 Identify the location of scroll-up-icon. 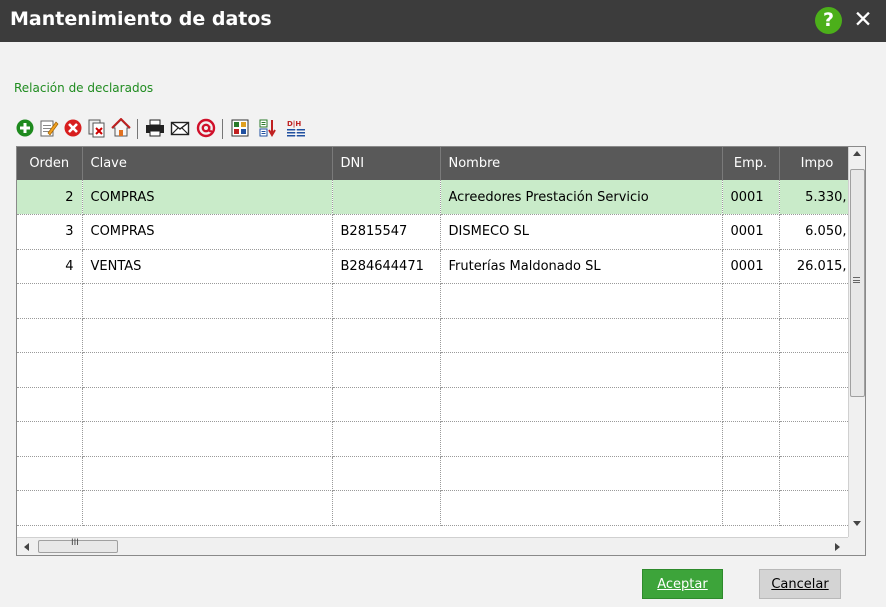
(857, 153).